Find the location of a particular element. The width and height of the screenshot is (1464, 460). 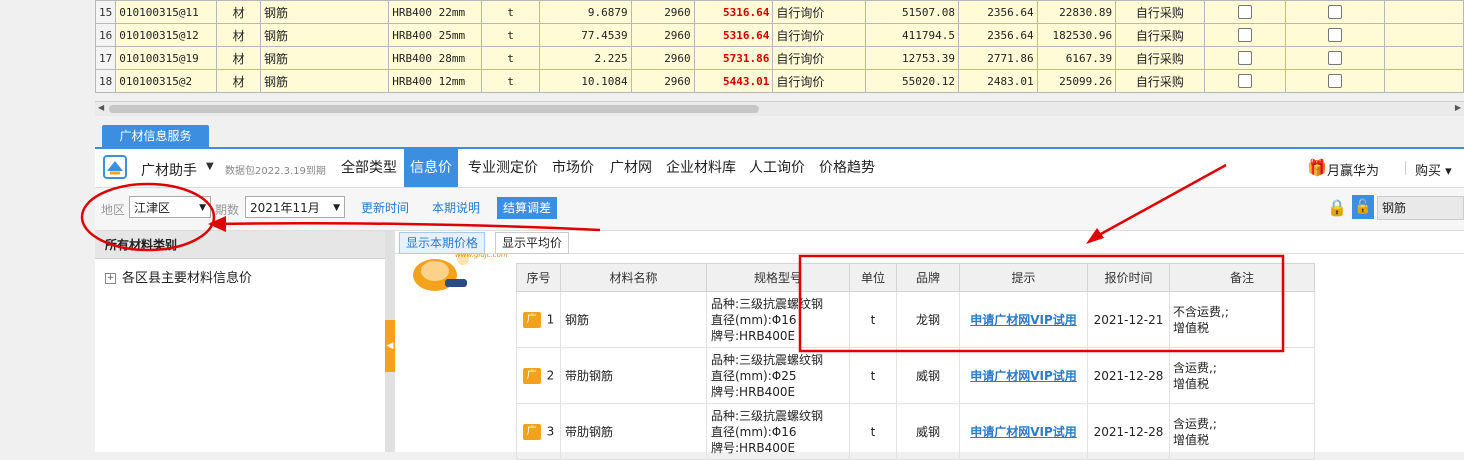

grid-cell-qty: 9.6879 is located at coordinates (585, 12).